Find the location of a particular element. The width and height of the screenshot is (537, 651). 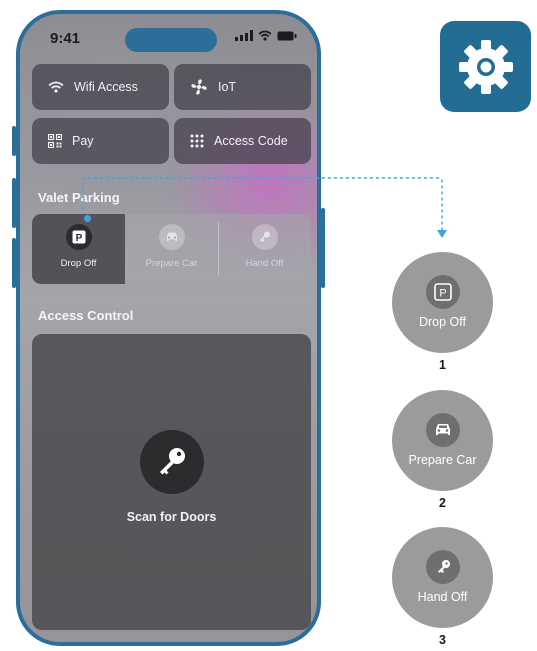

step-number: 2 is located at coordinates (442, 503).